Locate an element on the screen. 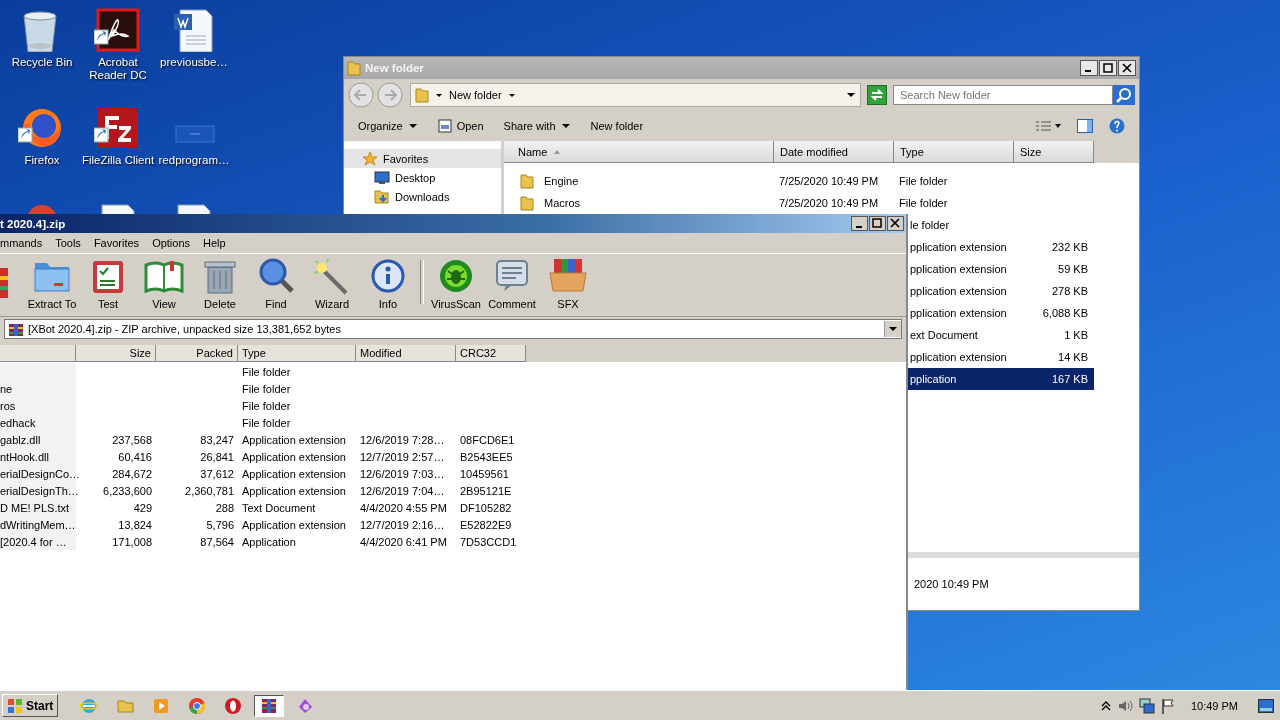 This screenshot has width=1280, height=720. pdf-reader-icon is located at coordinates (118, 30).